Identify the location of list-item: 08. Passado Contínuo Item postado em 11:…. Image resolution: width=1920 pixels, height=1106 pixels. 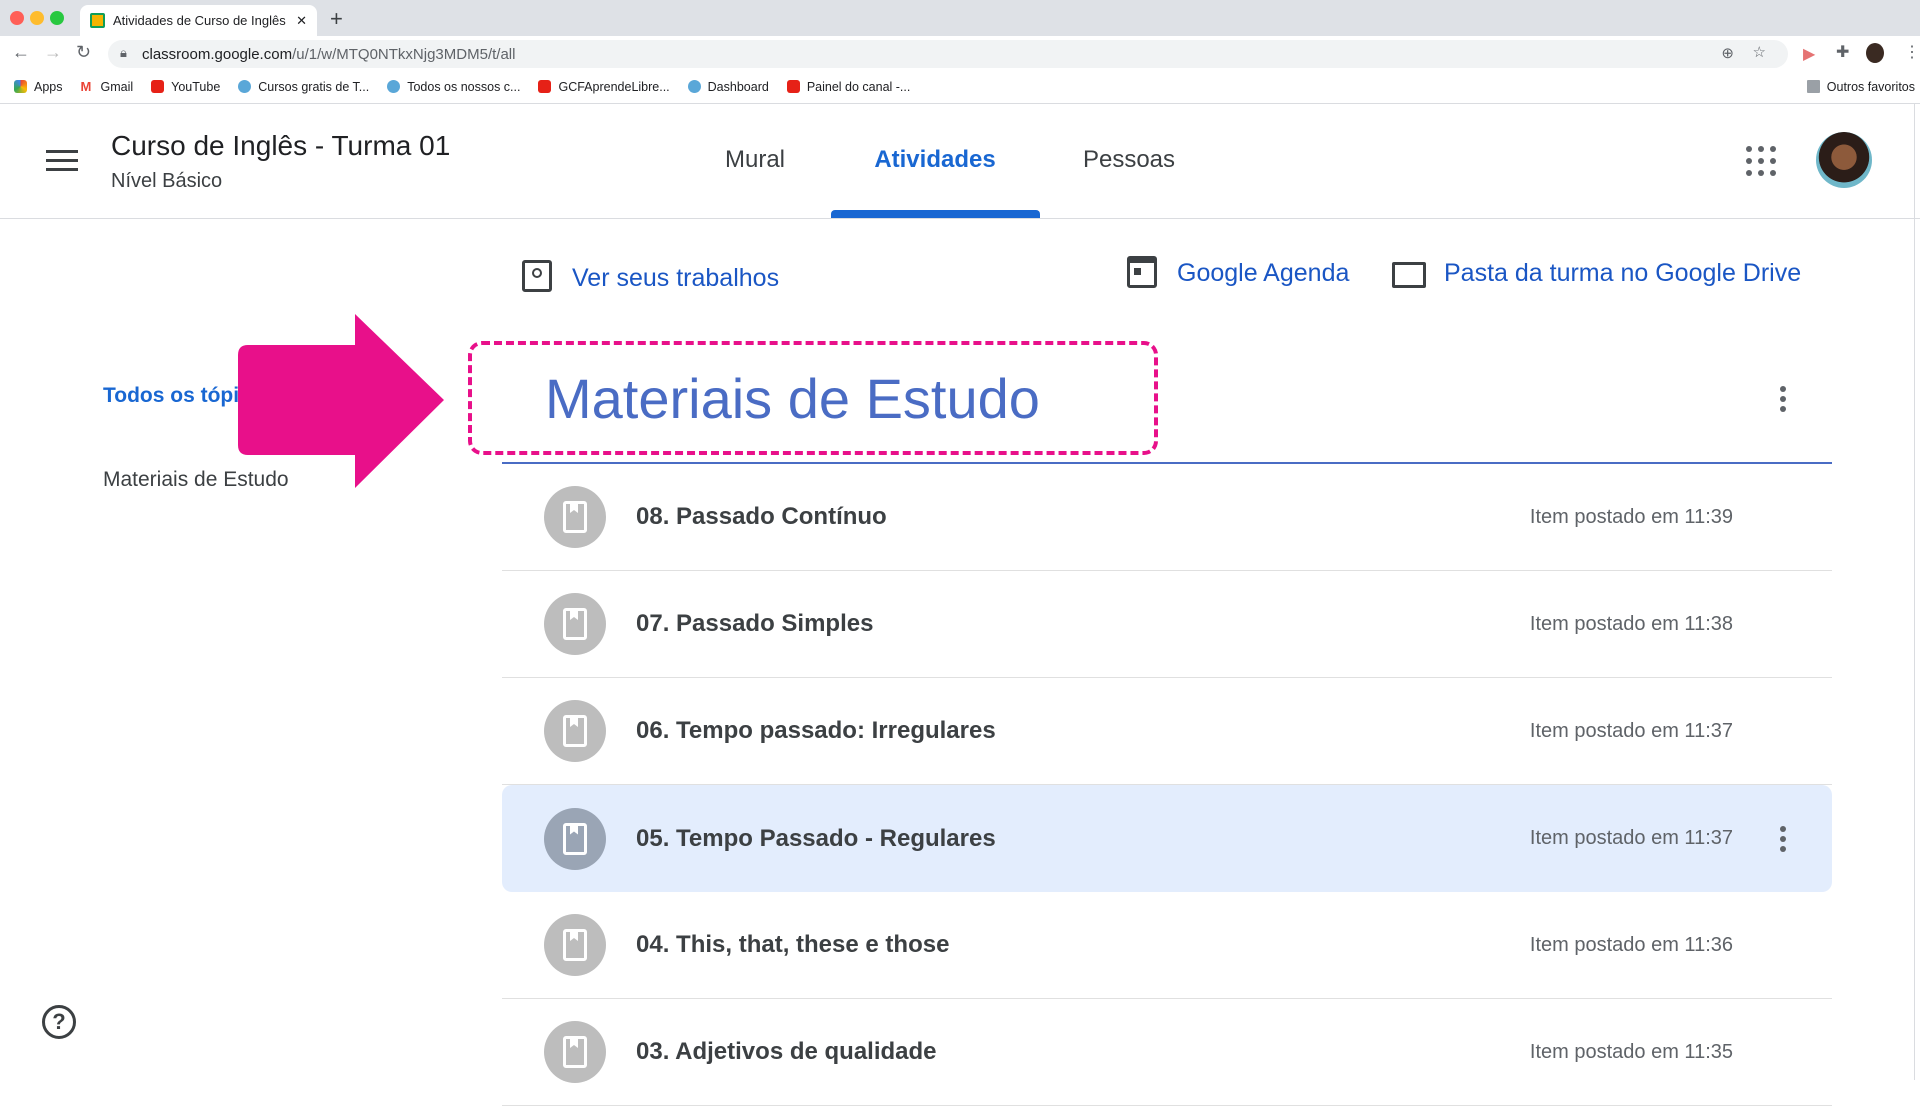
(1167, 517).